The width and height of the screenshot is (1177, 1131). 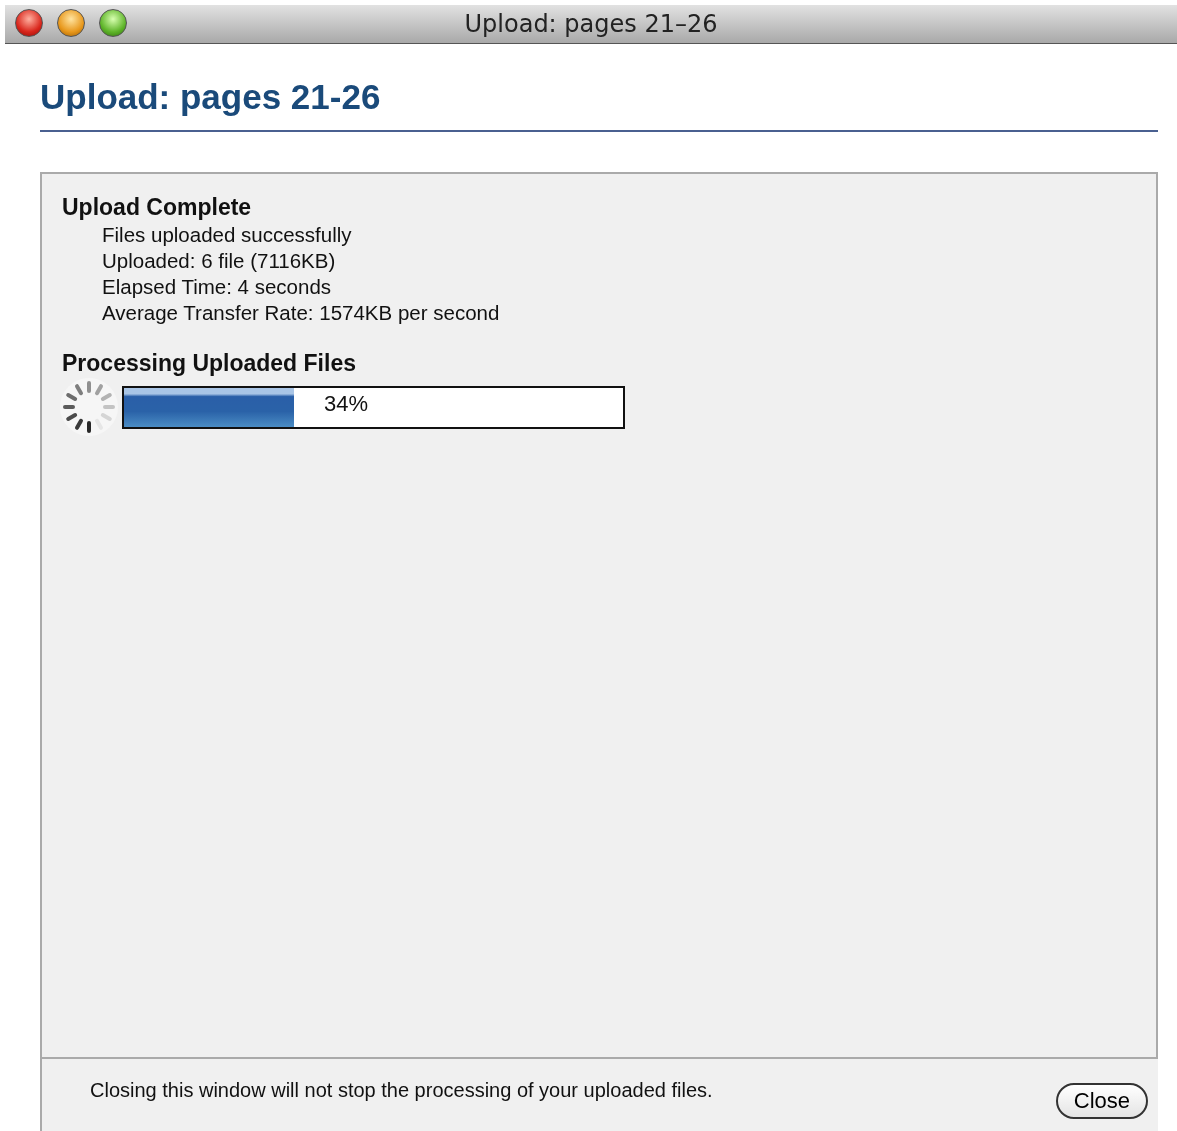 What do you see at coordinates (591, 24) in the screenshot?
I see `window-title: Upload: pages 21–26` at bounding box center [591, 24].